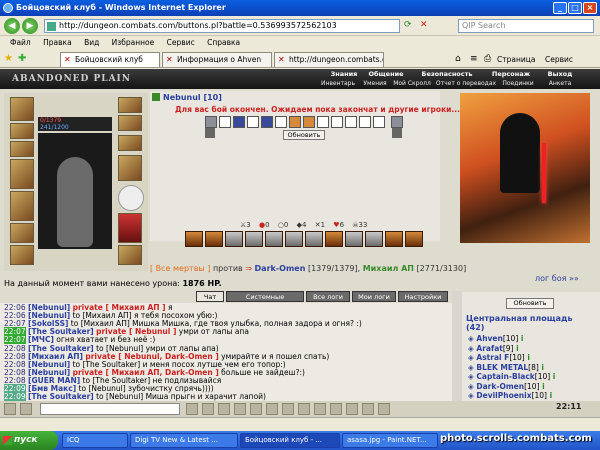 The width and height of the screenshot is (600, 450). What do you see at coordinates (10, 409) in the screenshot?
I see `emoticon-icon` at bounding box center [10, 409].